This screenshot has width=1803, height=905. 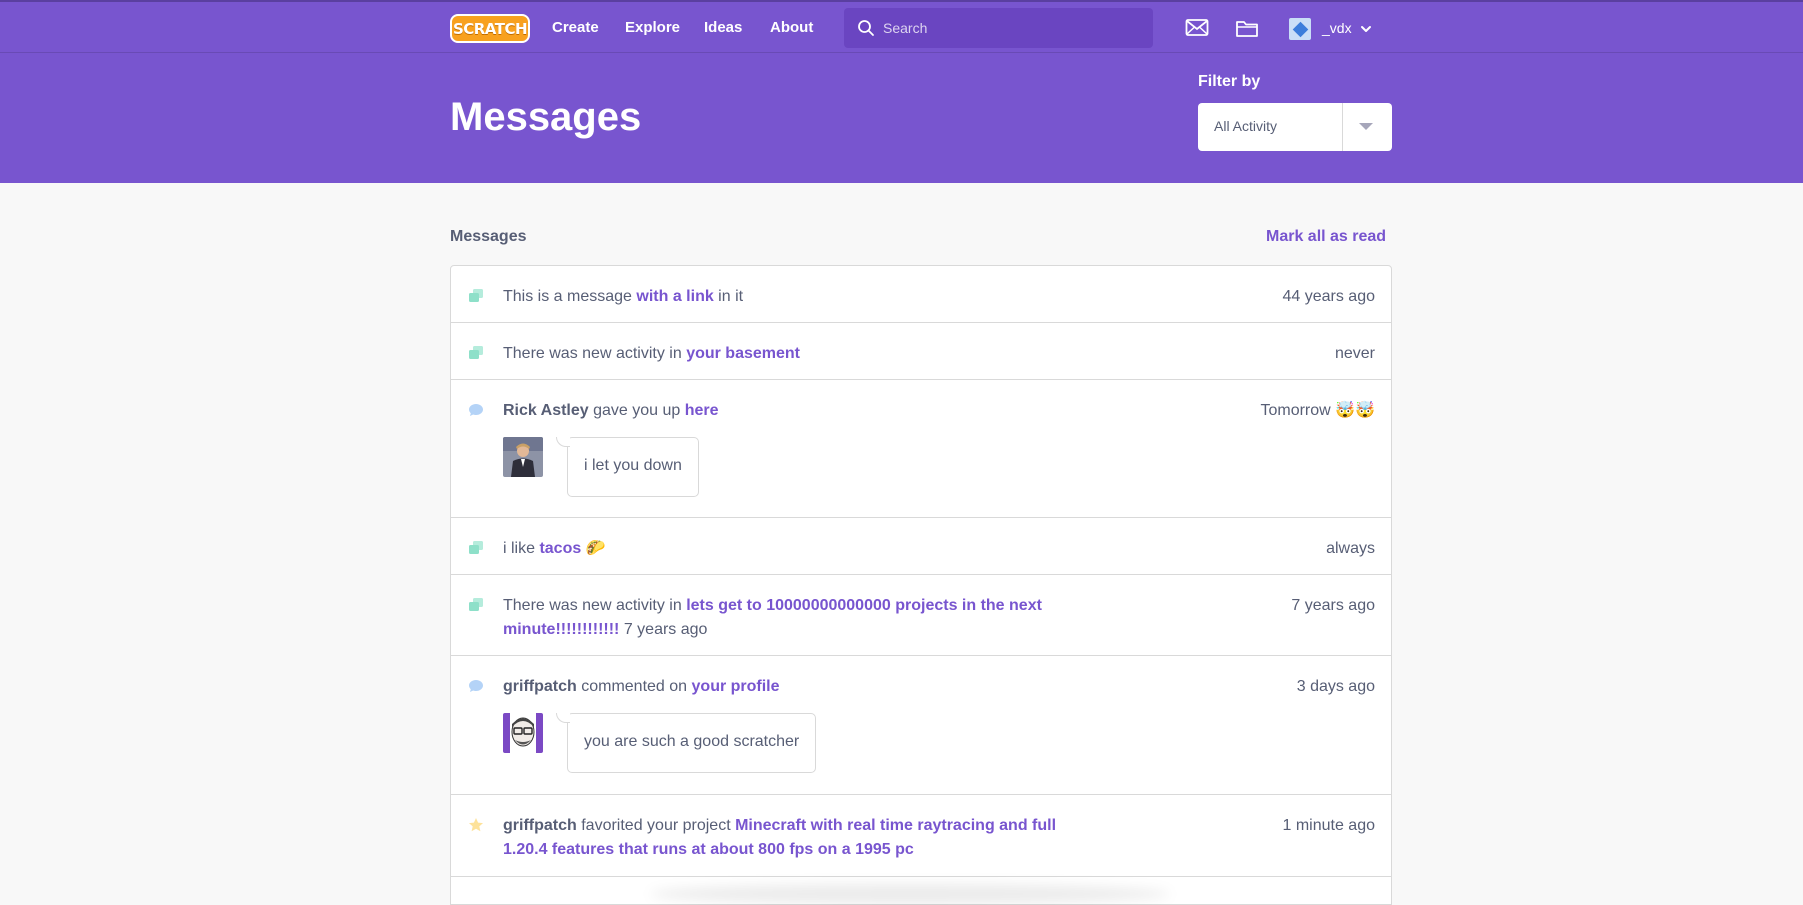 I want to click on messages-banner: Messages Filter by All Activity, so click(x=901, y=118).